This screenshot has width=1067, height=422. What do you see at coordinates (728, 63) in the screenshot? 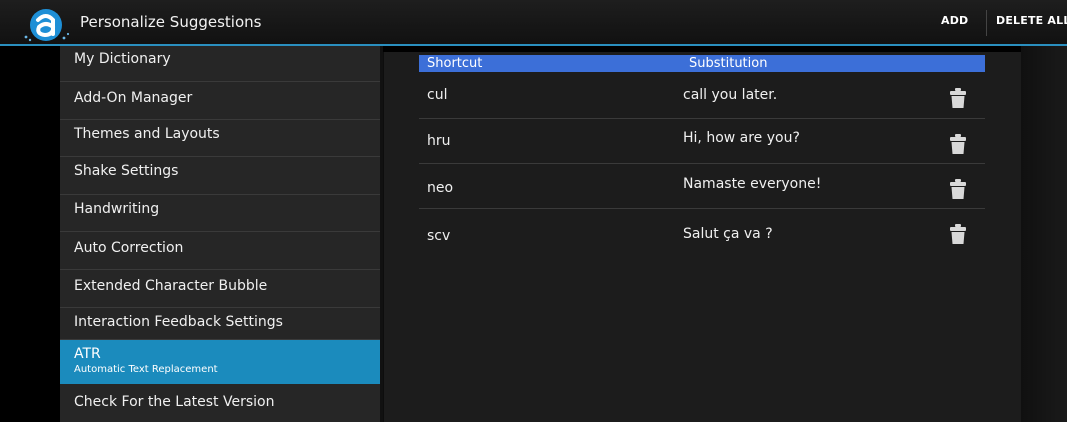
I see `column-header-substitution: Substitution` at bounding box center [728, 63].